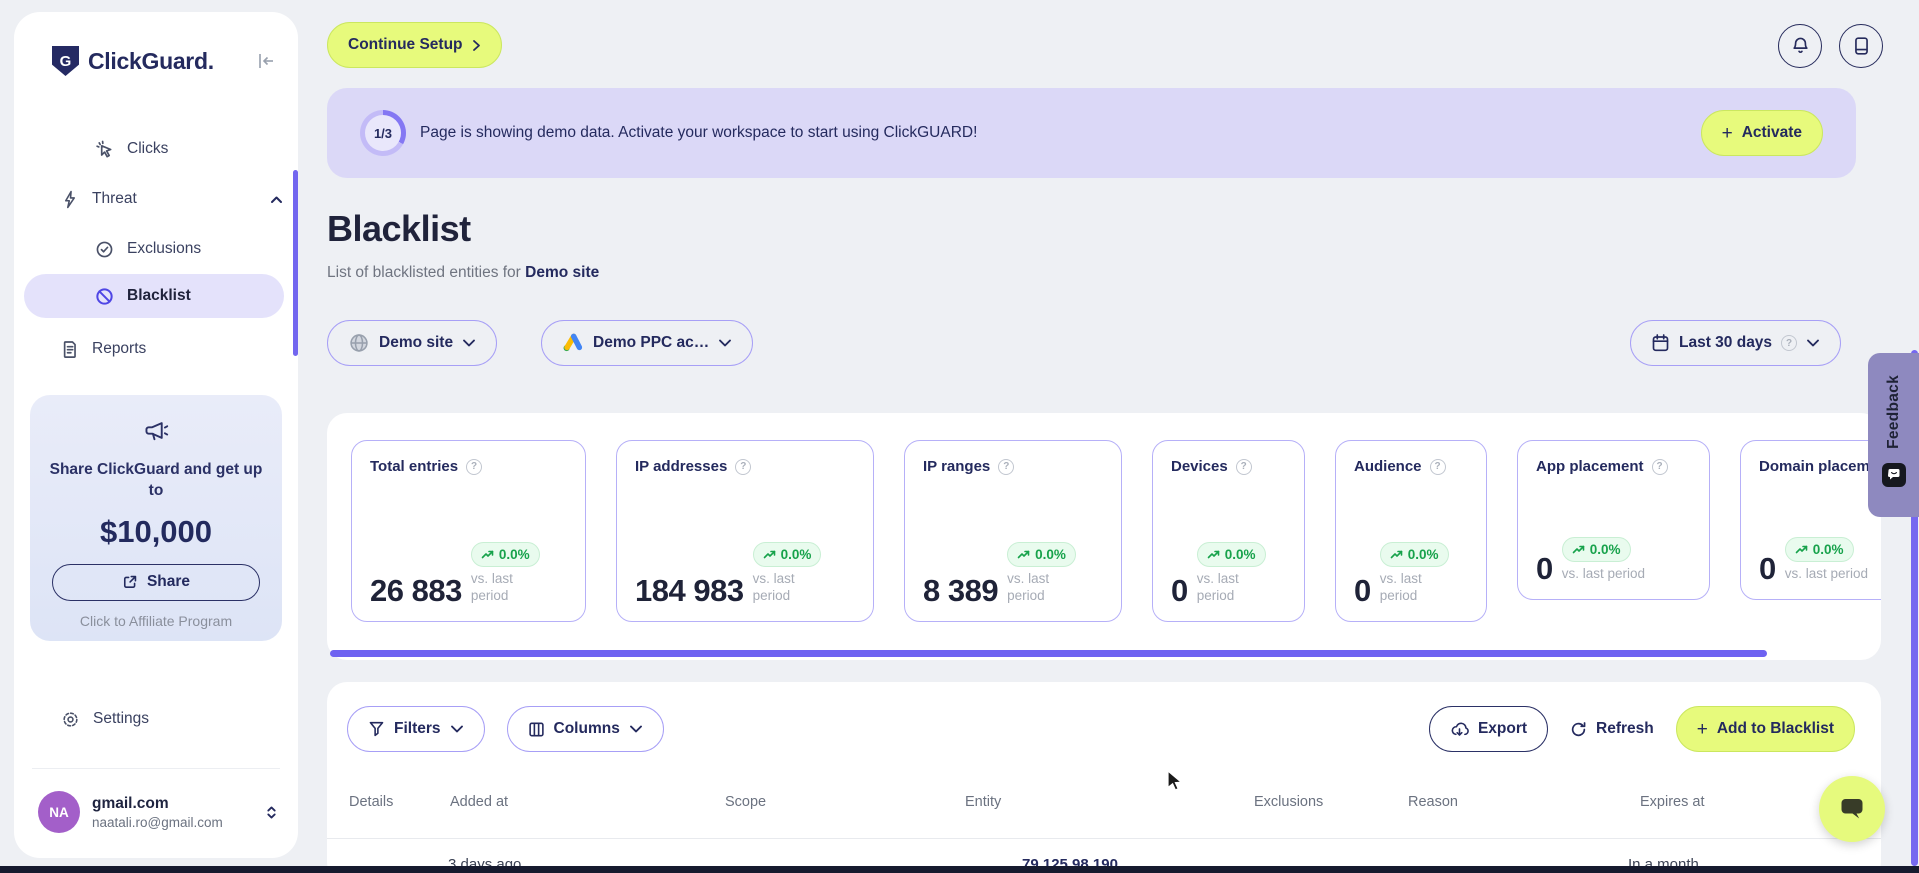  I want to click on chevron-up-icon, so click(276, 199).